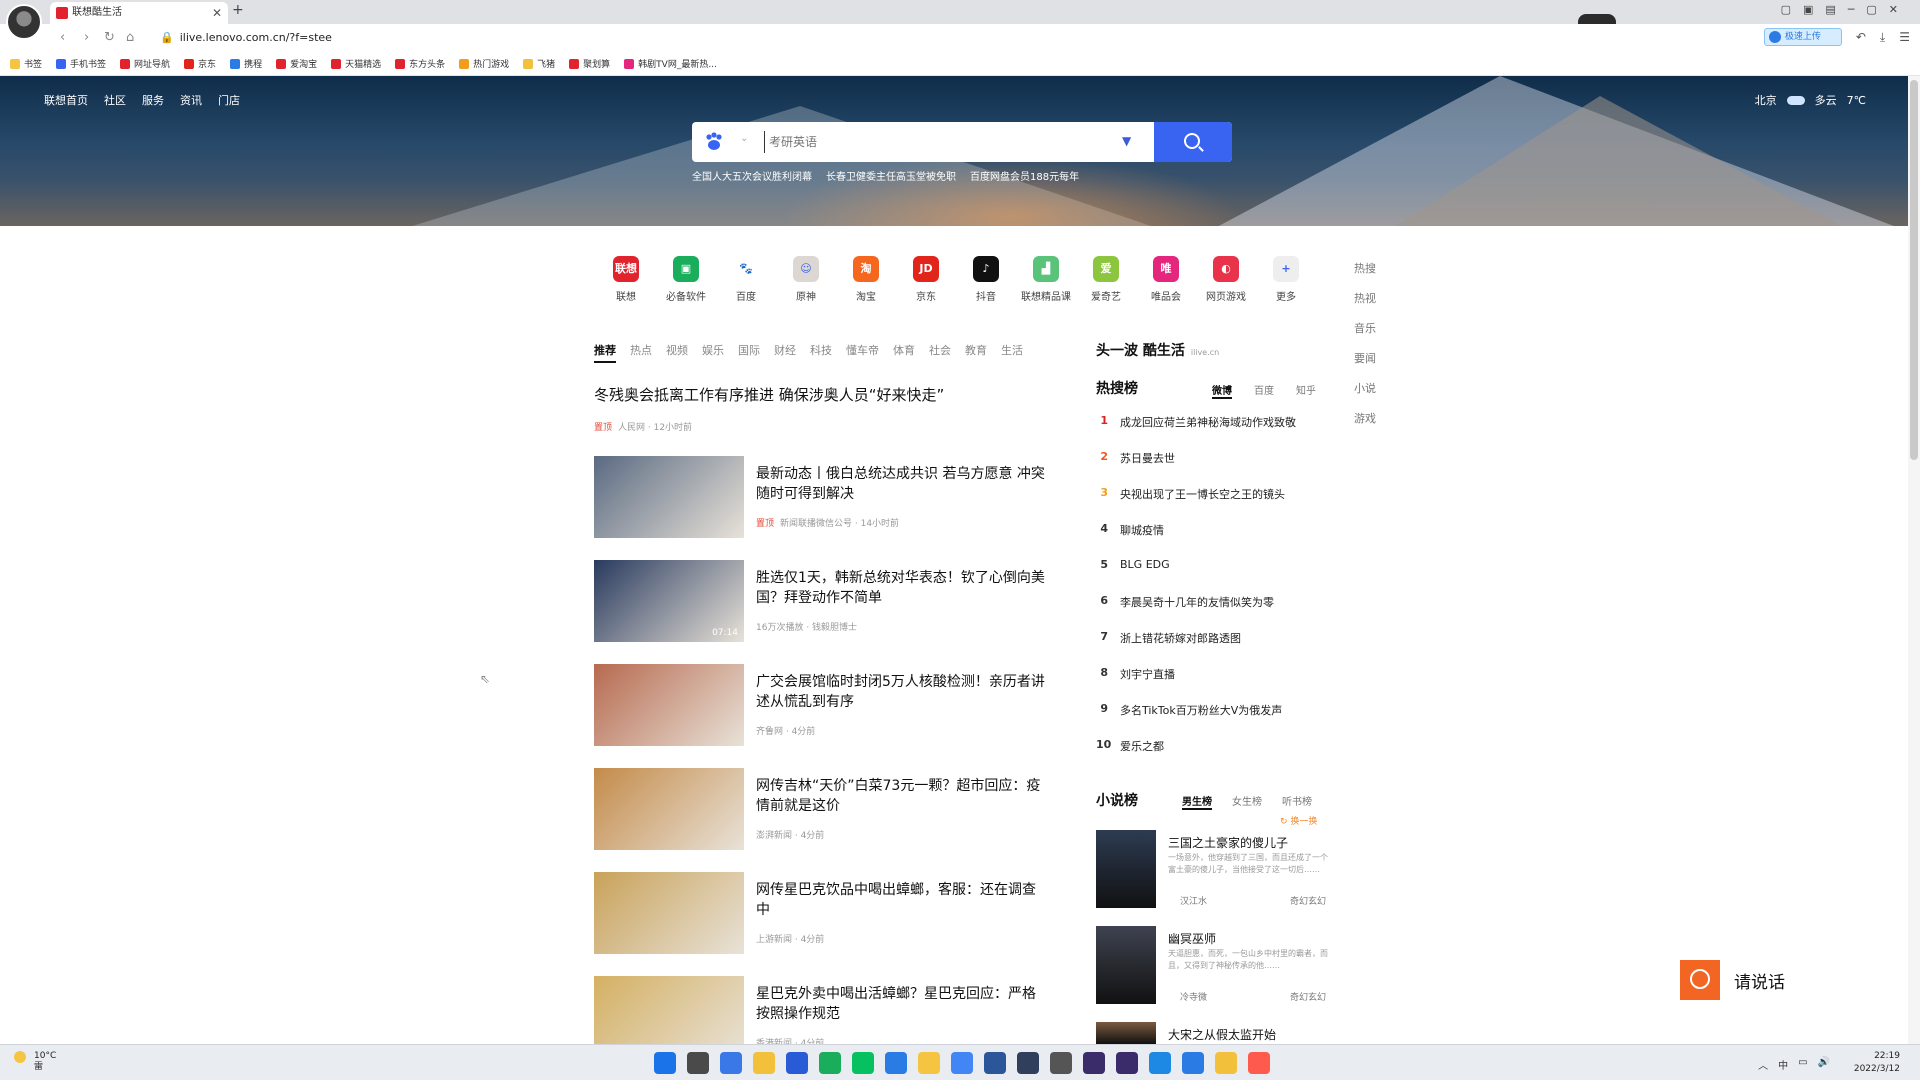  What do you see at coordinates (1046, 279) in the screenshot?
I see `shortcut-course: ▟ 联想精品课` at bounding box center [1046, 279].